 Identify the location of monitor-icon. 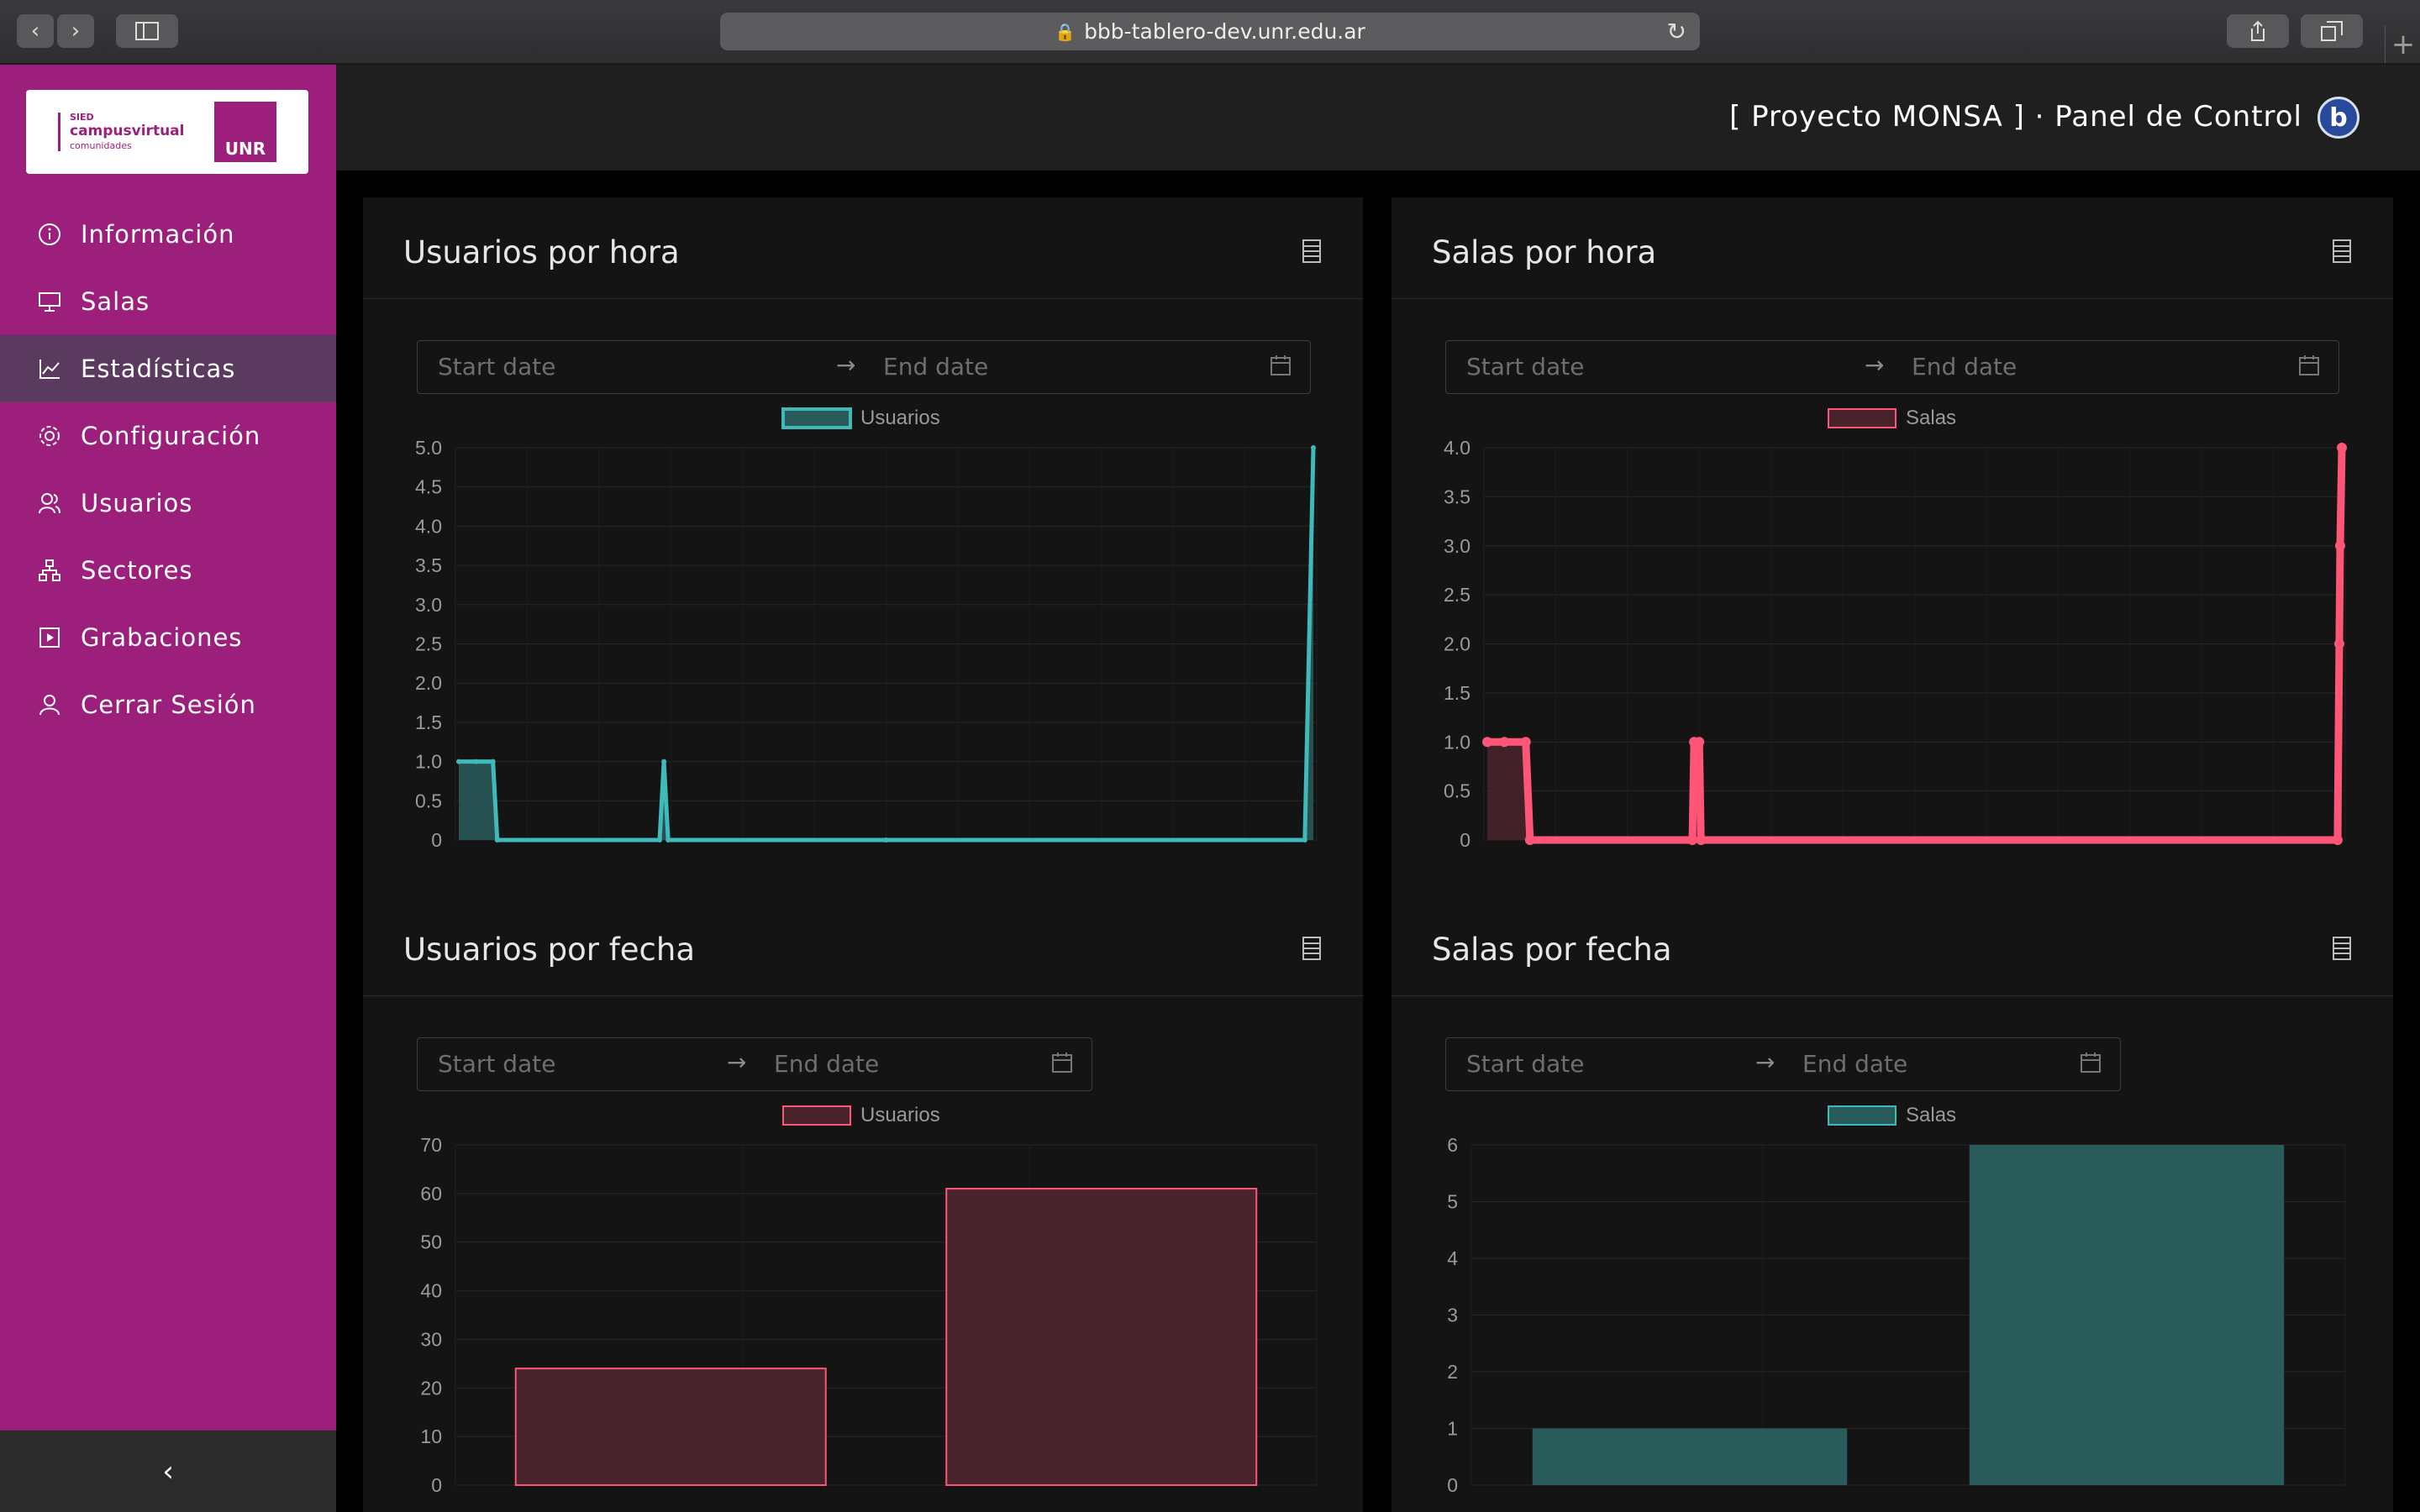
(50, 301).